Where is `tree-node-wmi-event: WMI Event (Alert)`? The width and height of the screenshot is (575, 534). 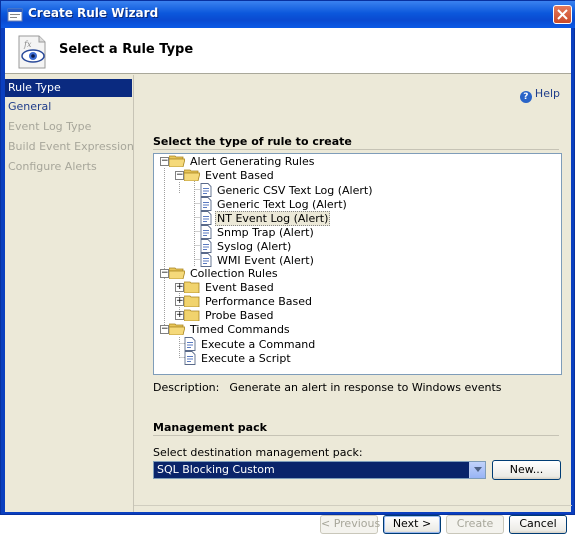
tree-node-wmi-event: WMI Event (Alert) is located at coordinates (258, 260).